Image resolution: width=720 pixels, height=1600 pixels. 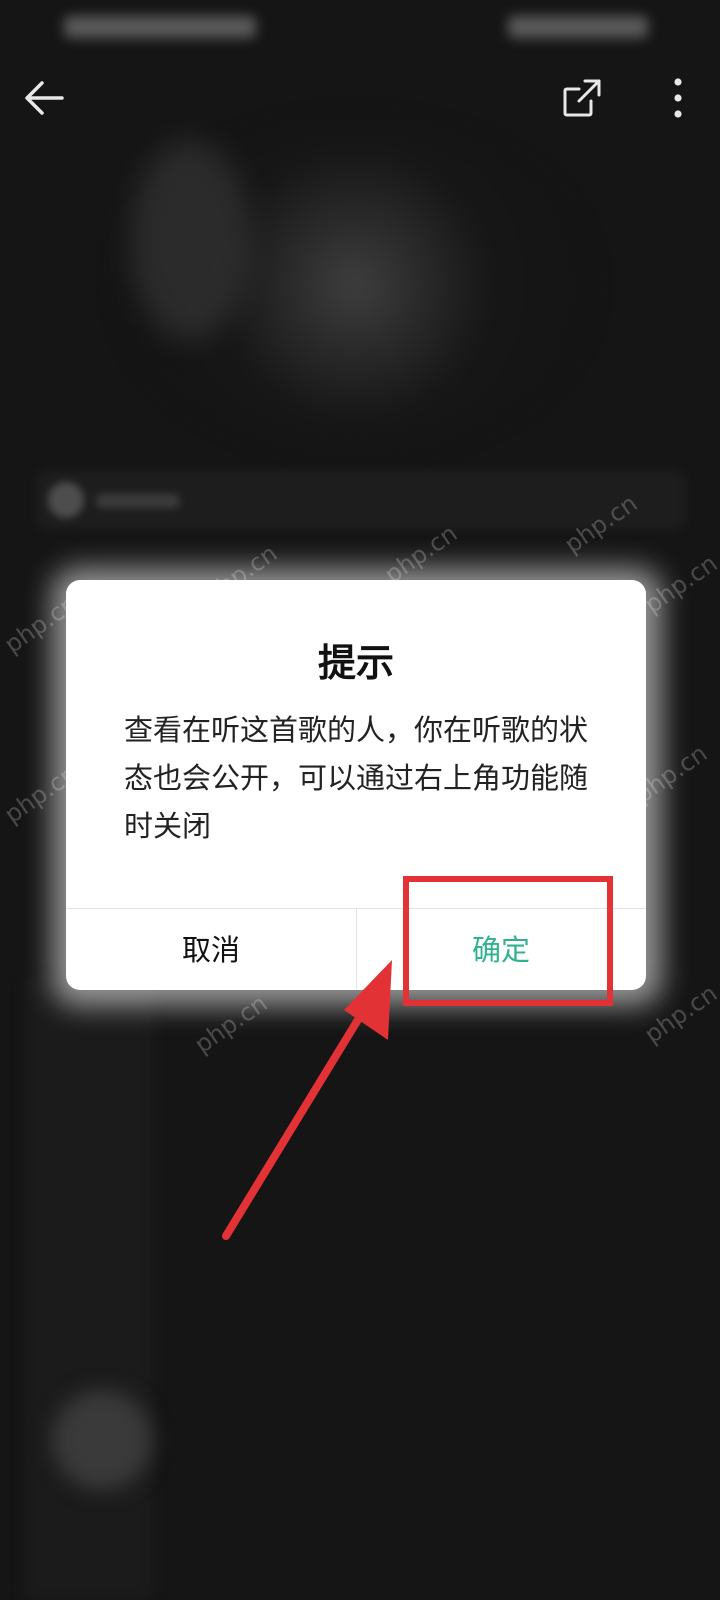 I want to click on arrow-left-icon, so click(x=44, y=98).